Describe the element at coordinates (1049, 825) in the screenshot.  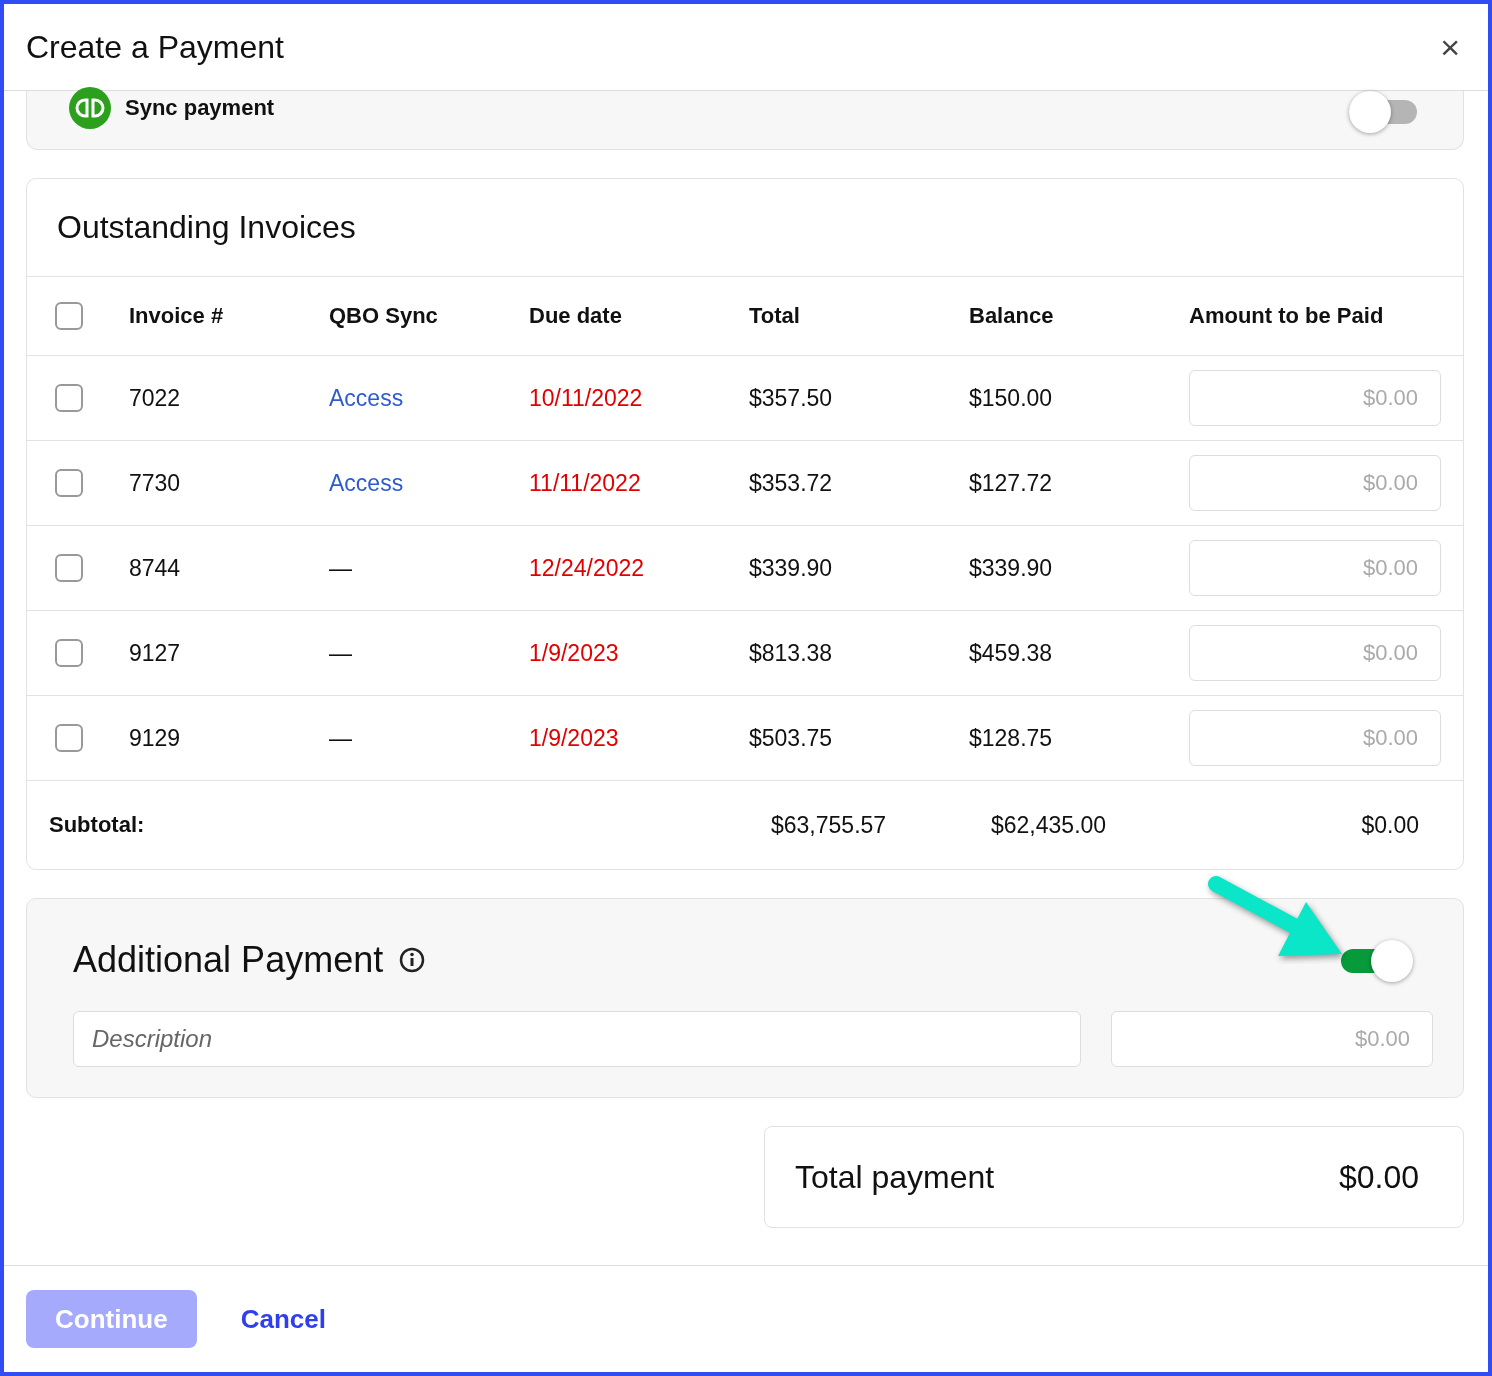
I see `table-cell-text: $62,435.00` at that location.